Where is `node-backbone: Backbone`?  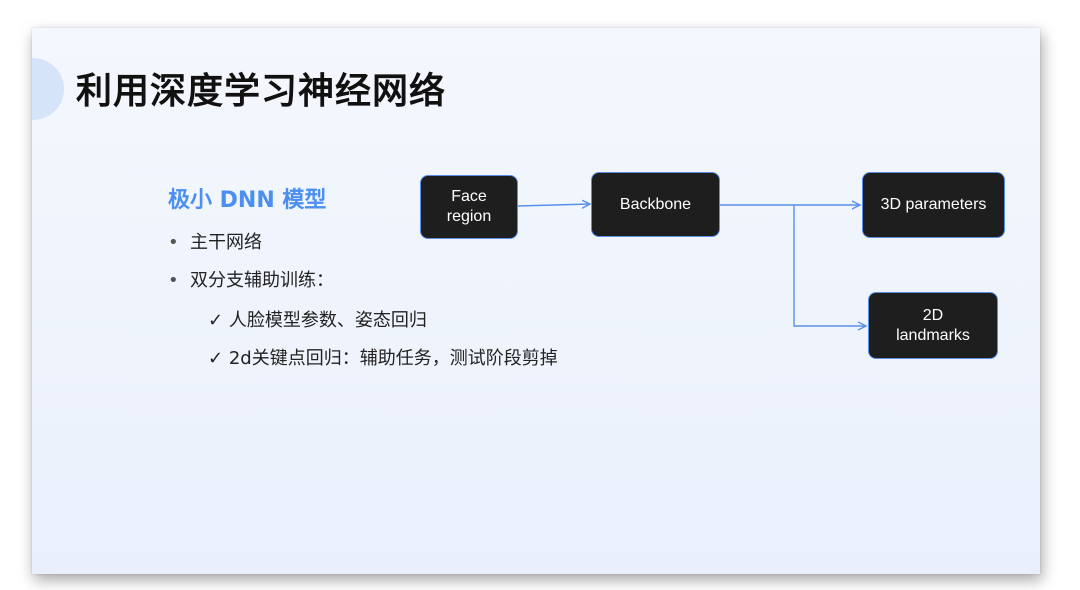 node-backbone: Backbone is located at coordinates (655, 204).